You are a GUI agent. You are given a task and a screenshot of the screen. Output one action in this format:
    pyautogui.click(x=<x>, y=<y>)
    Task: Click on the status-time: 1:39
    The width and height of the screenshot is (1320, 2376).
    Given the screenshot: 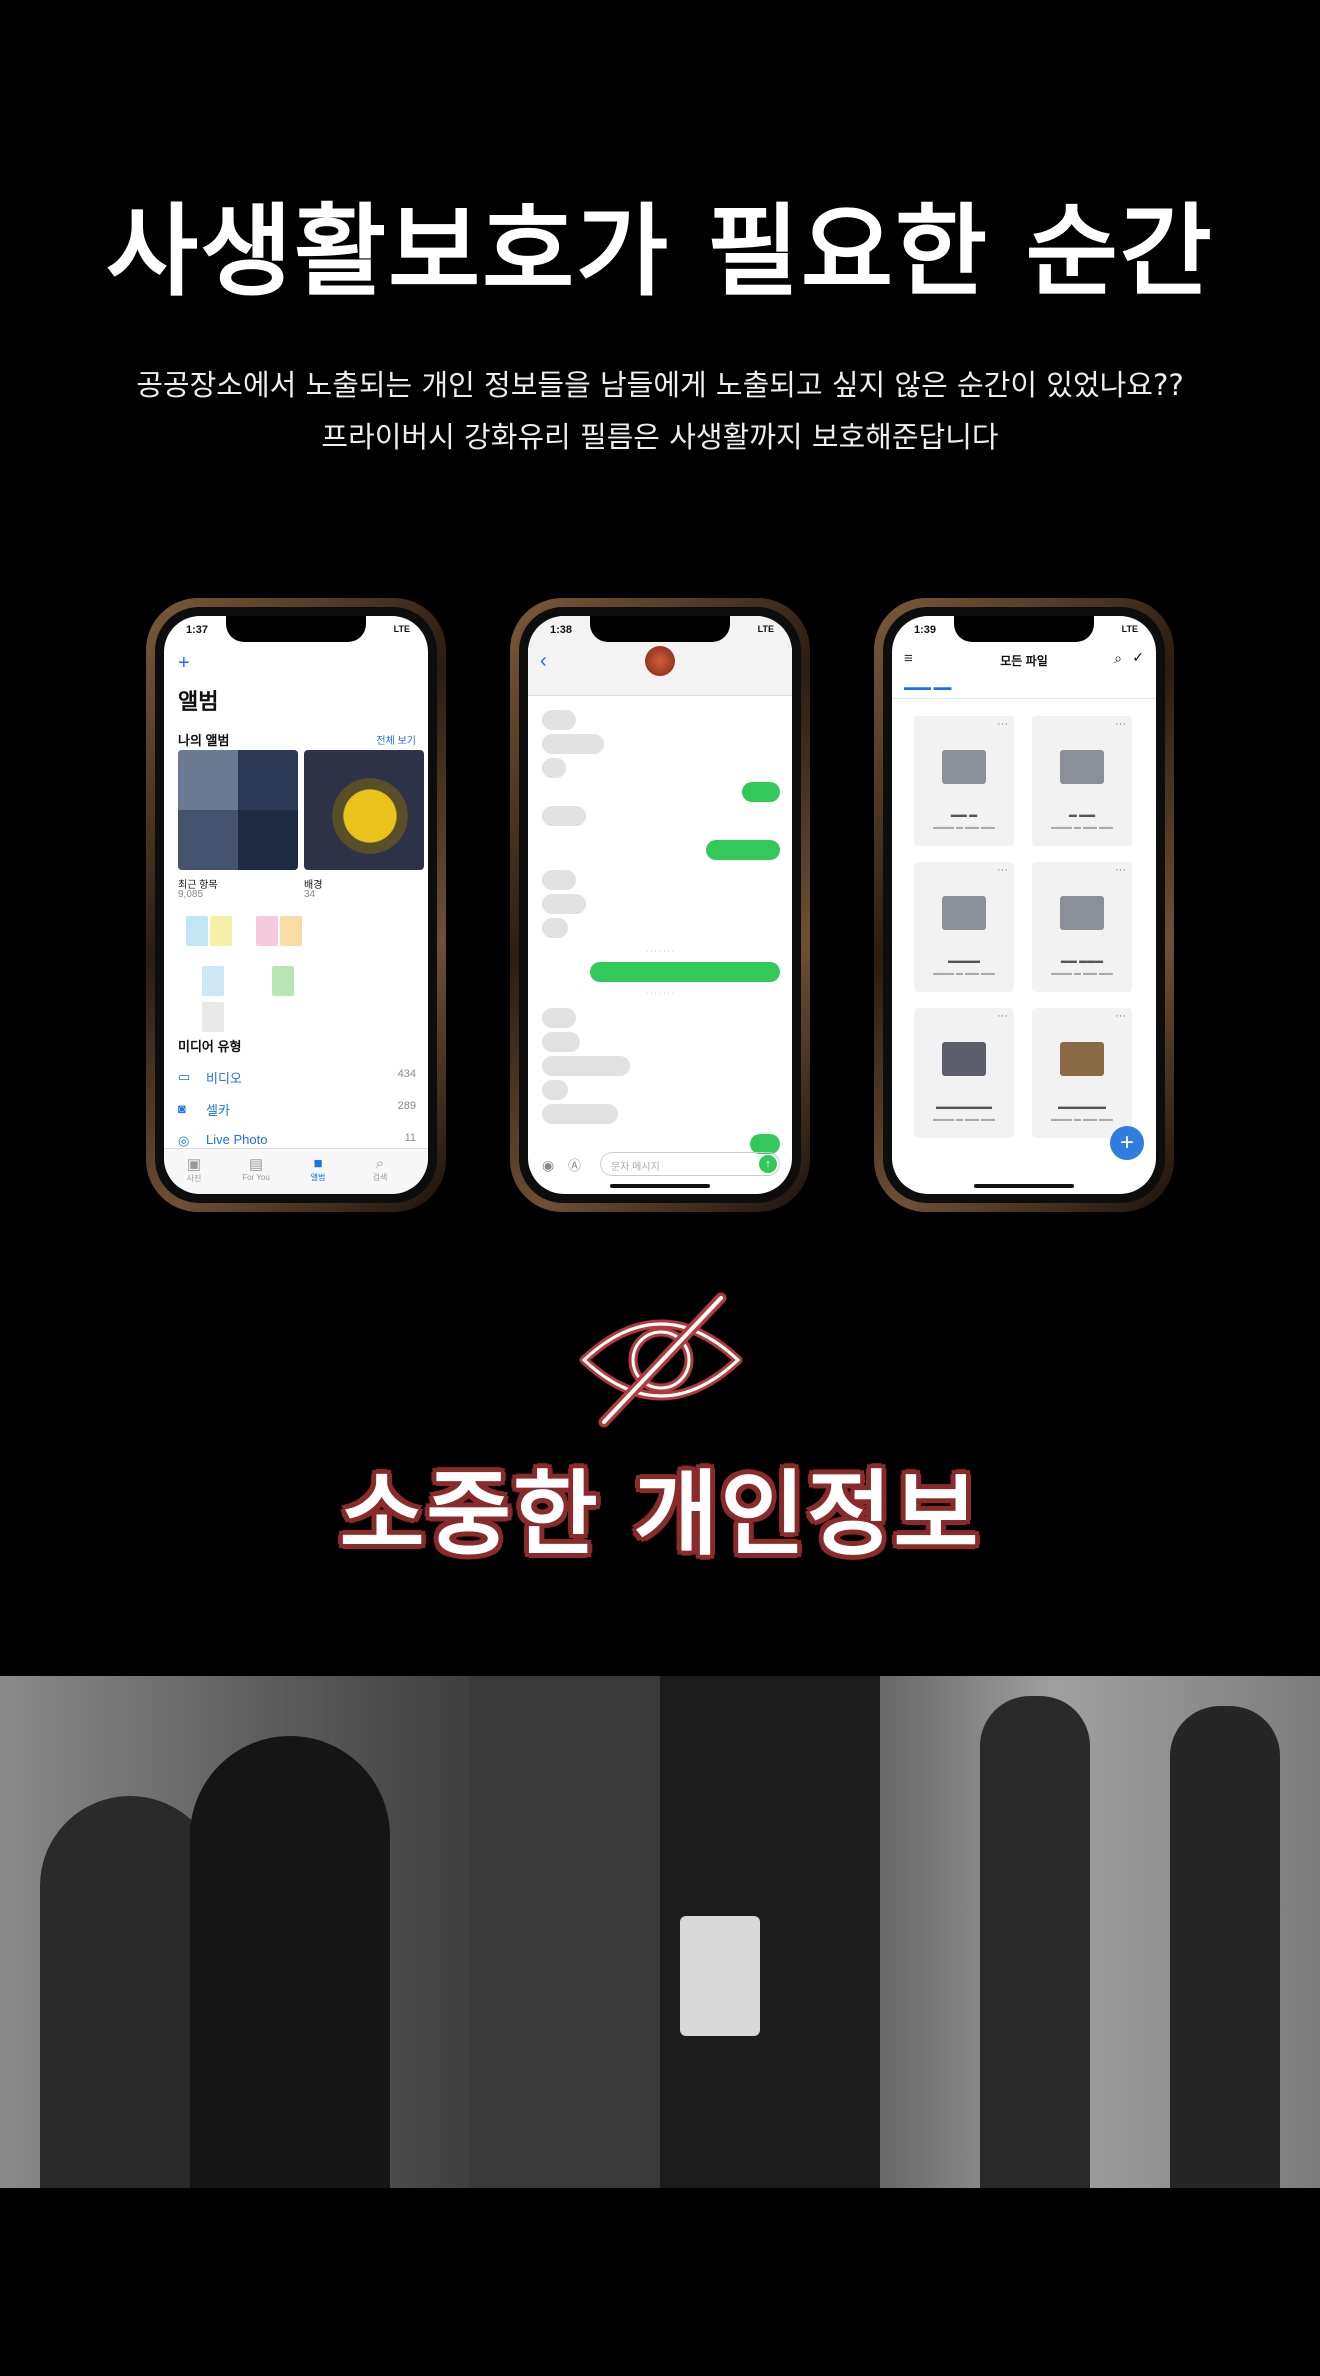 What is the action you would take?
    pyautogui.click(x=925, y=630)
    